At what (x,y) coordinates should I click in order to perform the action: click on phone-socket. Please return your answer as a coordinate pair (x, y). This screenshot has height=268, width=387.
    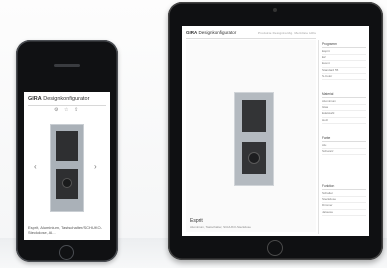
    Looking at the image, I should click on (67, 184).